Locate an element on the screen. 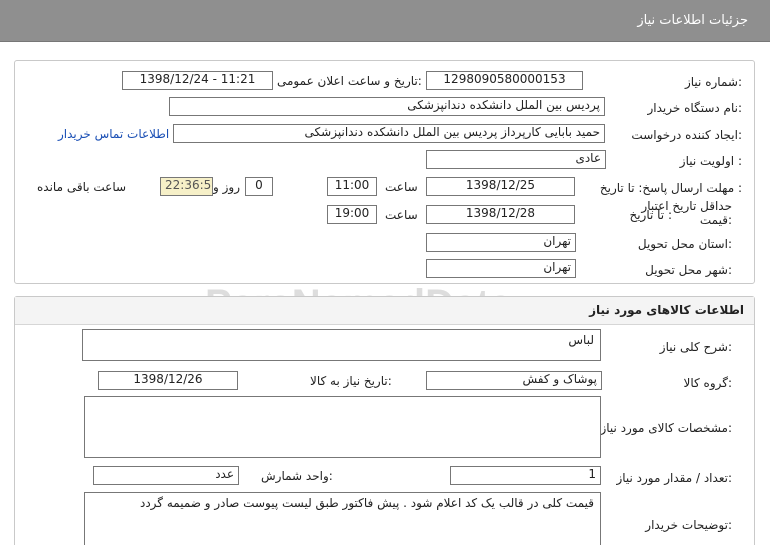 This screenshot has width=770, height=545. validity-date-field: 1398/12/28 is located at coordinates (500, 214).